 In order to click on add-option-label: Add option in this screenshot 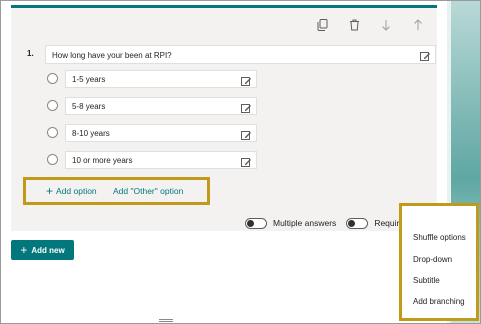, I will do `click(76, 191)`.